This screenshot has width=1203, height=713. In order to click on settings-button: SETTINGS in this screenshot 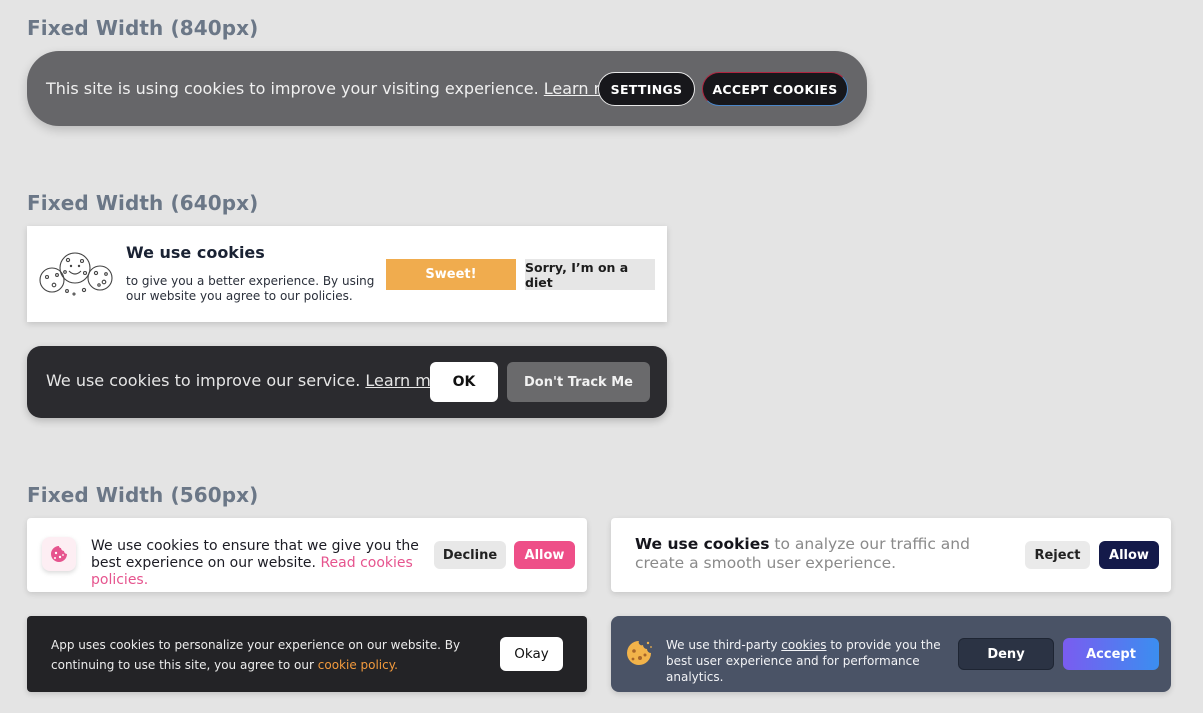, I will do `click(646, 89)`.